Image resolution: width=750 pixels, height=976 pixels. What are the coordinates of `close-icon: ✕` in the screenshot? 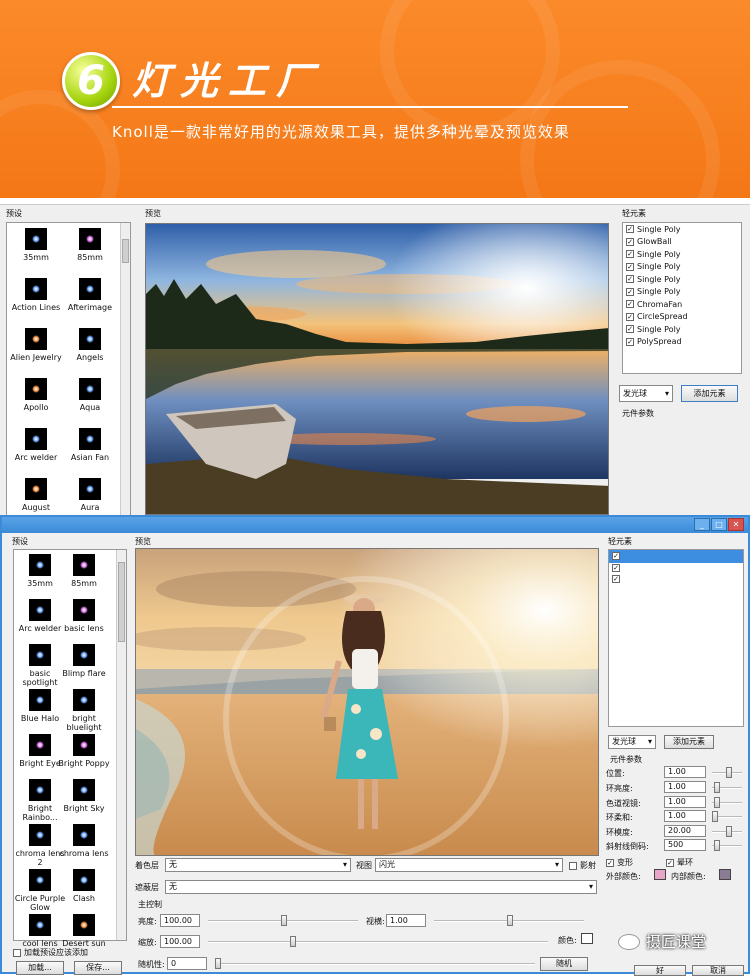 It's located at (736, 524).